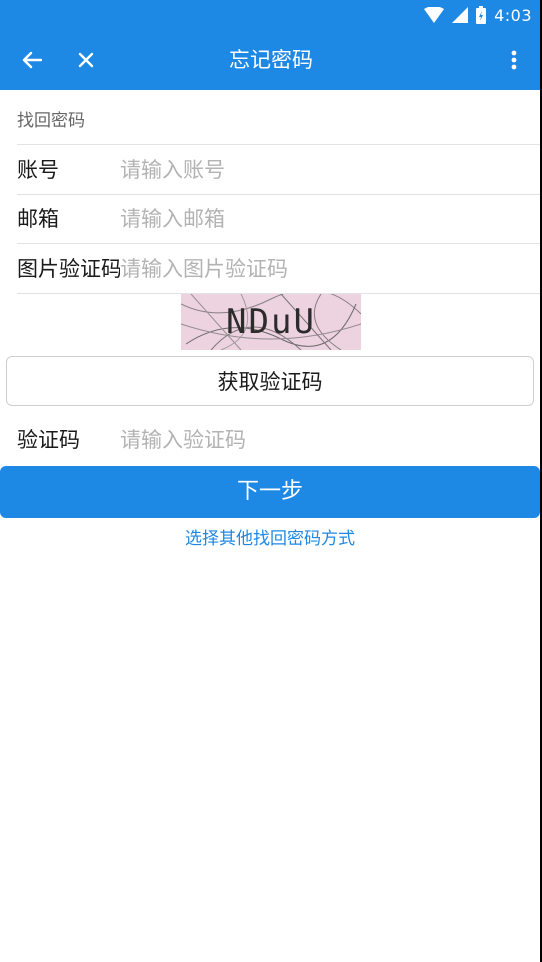 The height and width of the screenshot is (962, 542). What do you see at coordinates (48, 440) in the screenshot?
I see `code-label: 验证码` at bounding box center [48, 440].